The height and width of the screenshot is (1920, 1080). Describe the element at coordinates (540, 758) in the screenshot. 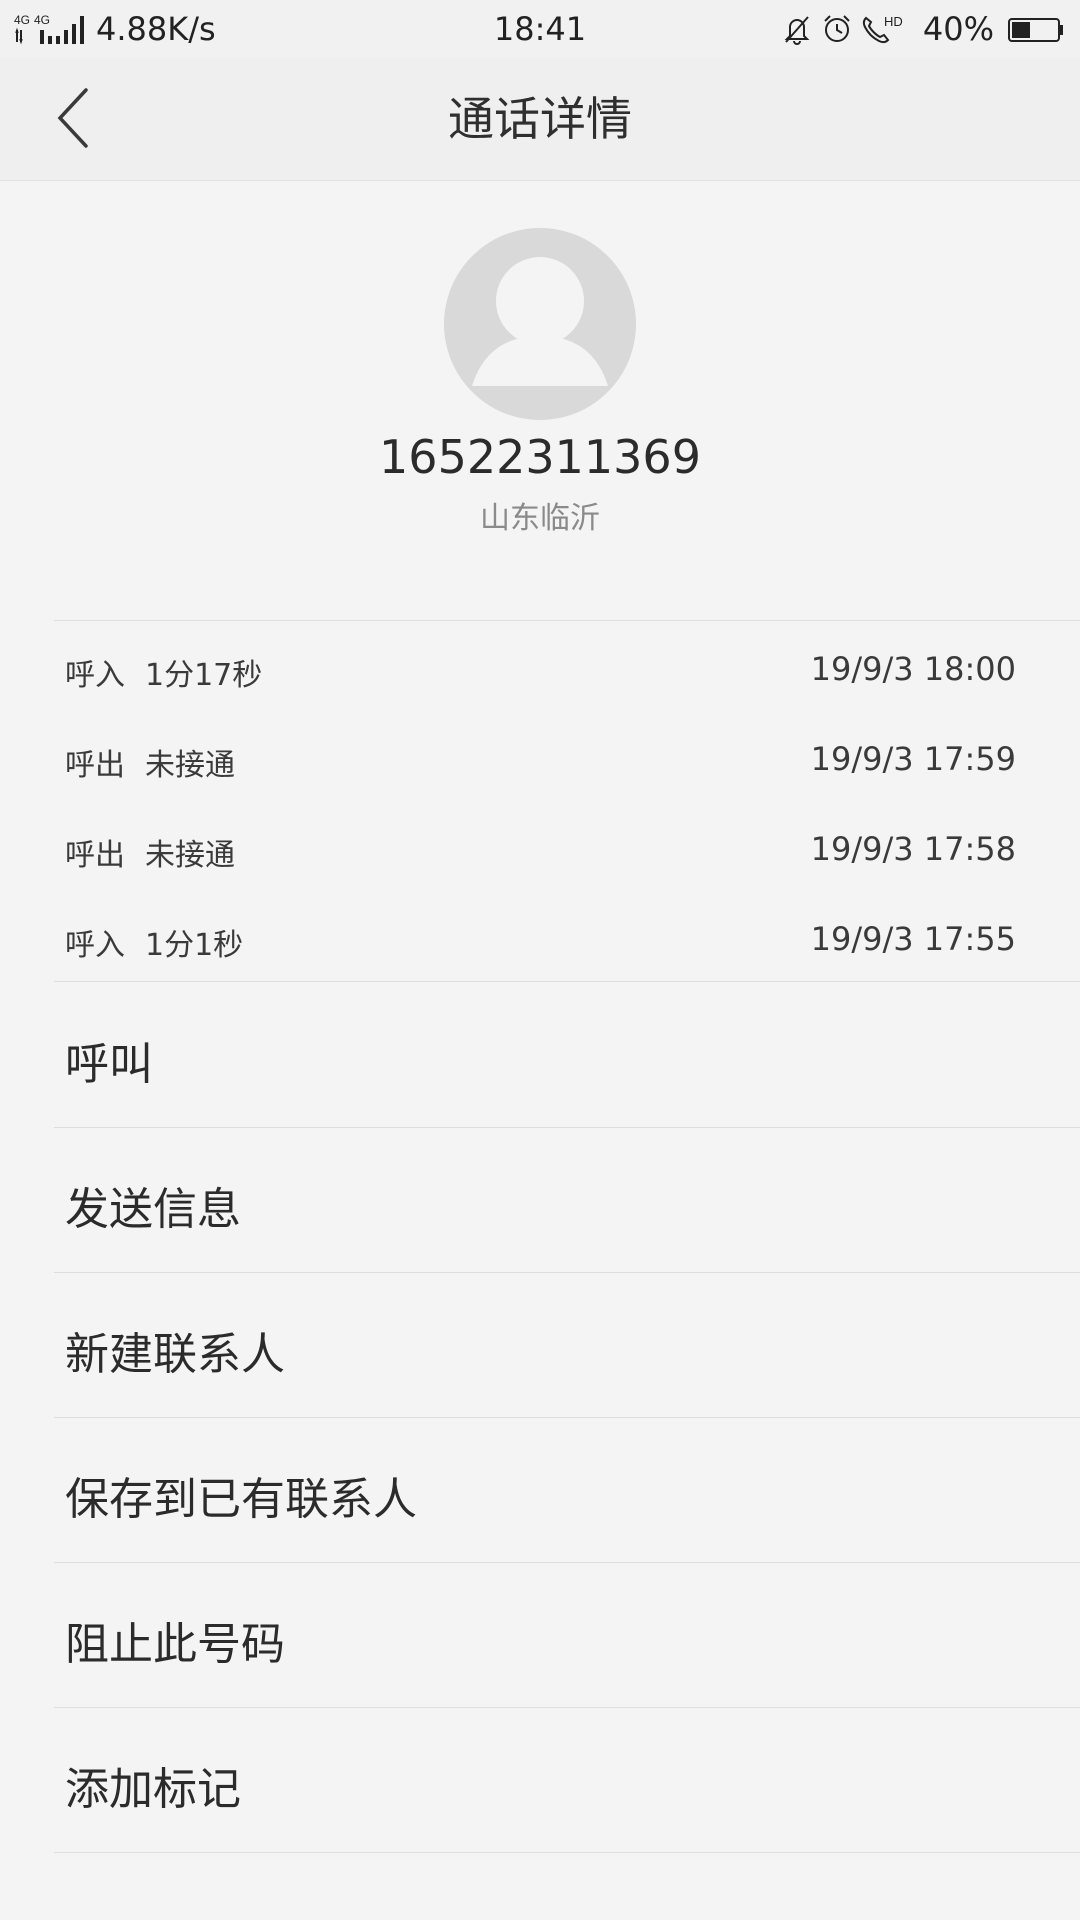

I see `call-log-row: 呼出 未接通 19/9/3 17:59` at that location.